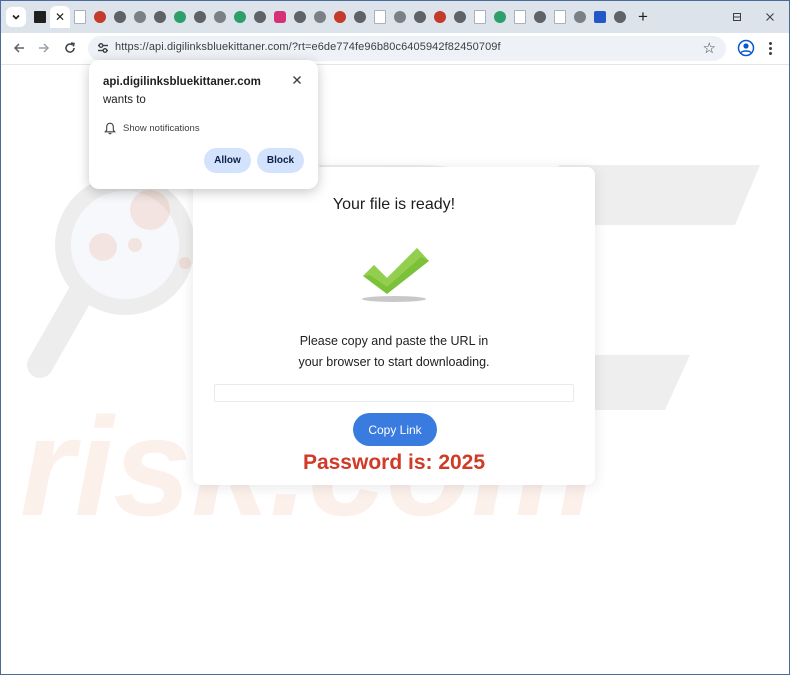 This screenshot has height=675, width=790. Describe the element at coordinates (110, 128) in the screenshot. I see `bell-icon` at that location.